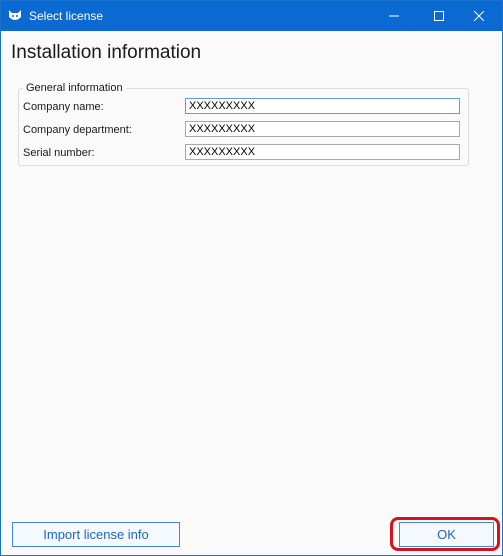  I want to click on cat-logo-icon, so click(15, 15).